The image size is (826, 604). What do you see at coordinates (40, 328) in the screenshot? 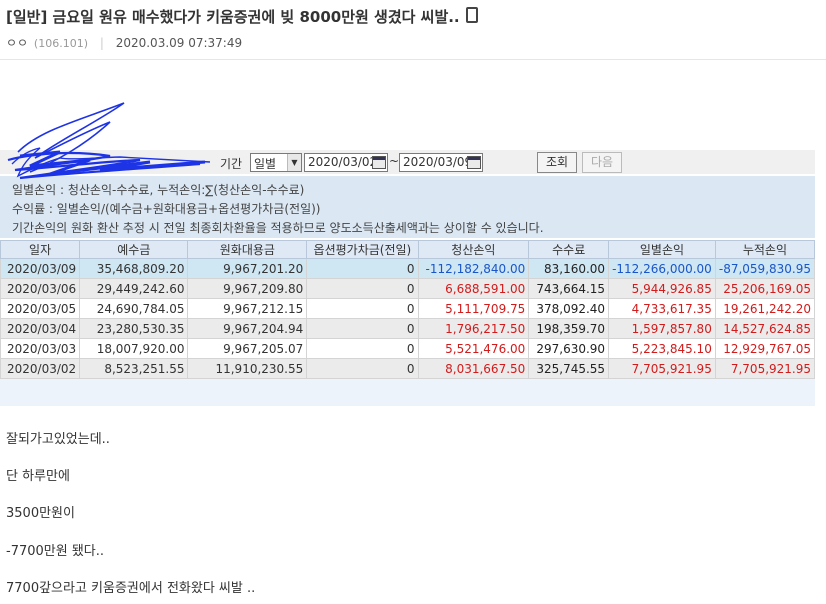
I see `cell-date: 2020/03/04` at bounding box center [40, 328].